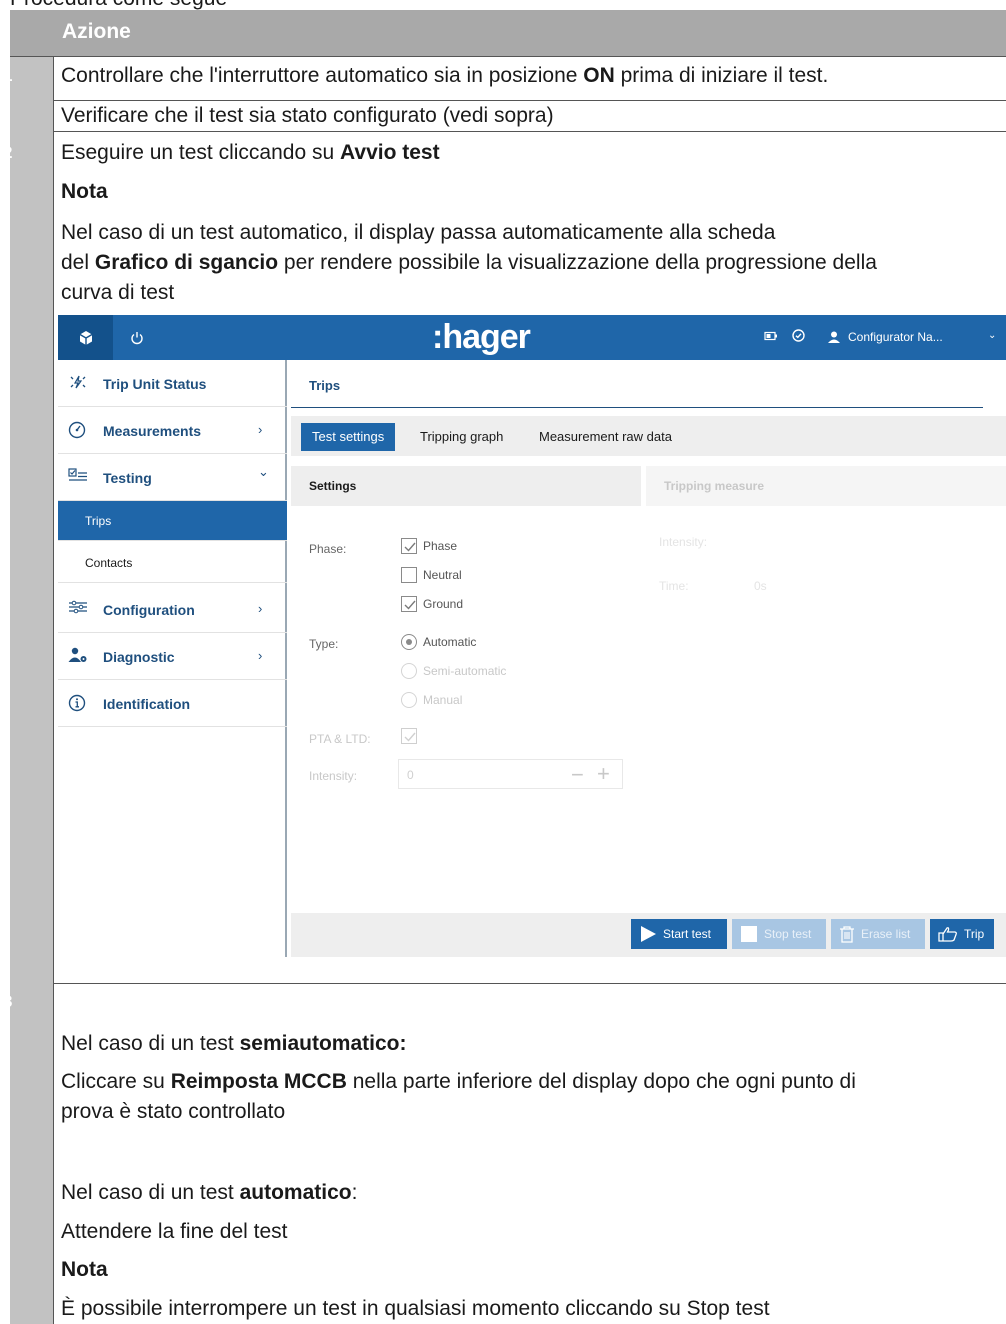 Image resolution: width=1006 pixels, height=1324 pixels. What do you see at coordinates (79, 703) in the screenshot?
I see `info-icon` at bounding box center [79, 703].